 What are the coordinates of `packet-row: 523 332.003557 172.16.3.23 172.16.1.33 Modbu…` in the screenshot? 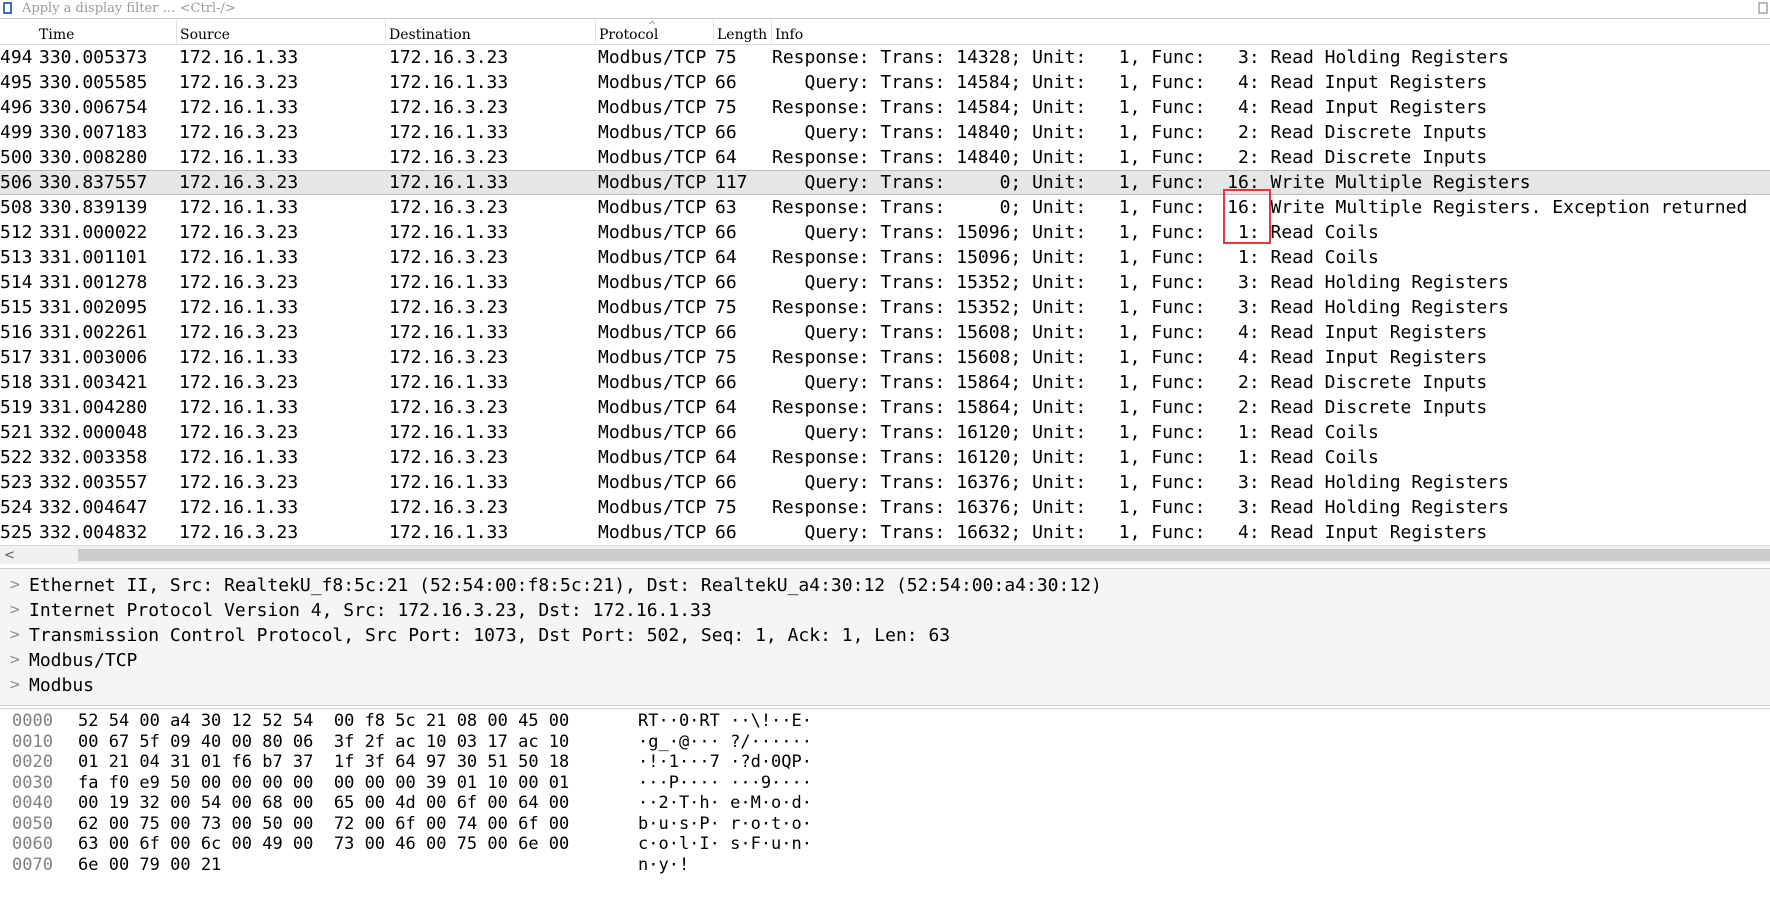 It's located at (885, 482).